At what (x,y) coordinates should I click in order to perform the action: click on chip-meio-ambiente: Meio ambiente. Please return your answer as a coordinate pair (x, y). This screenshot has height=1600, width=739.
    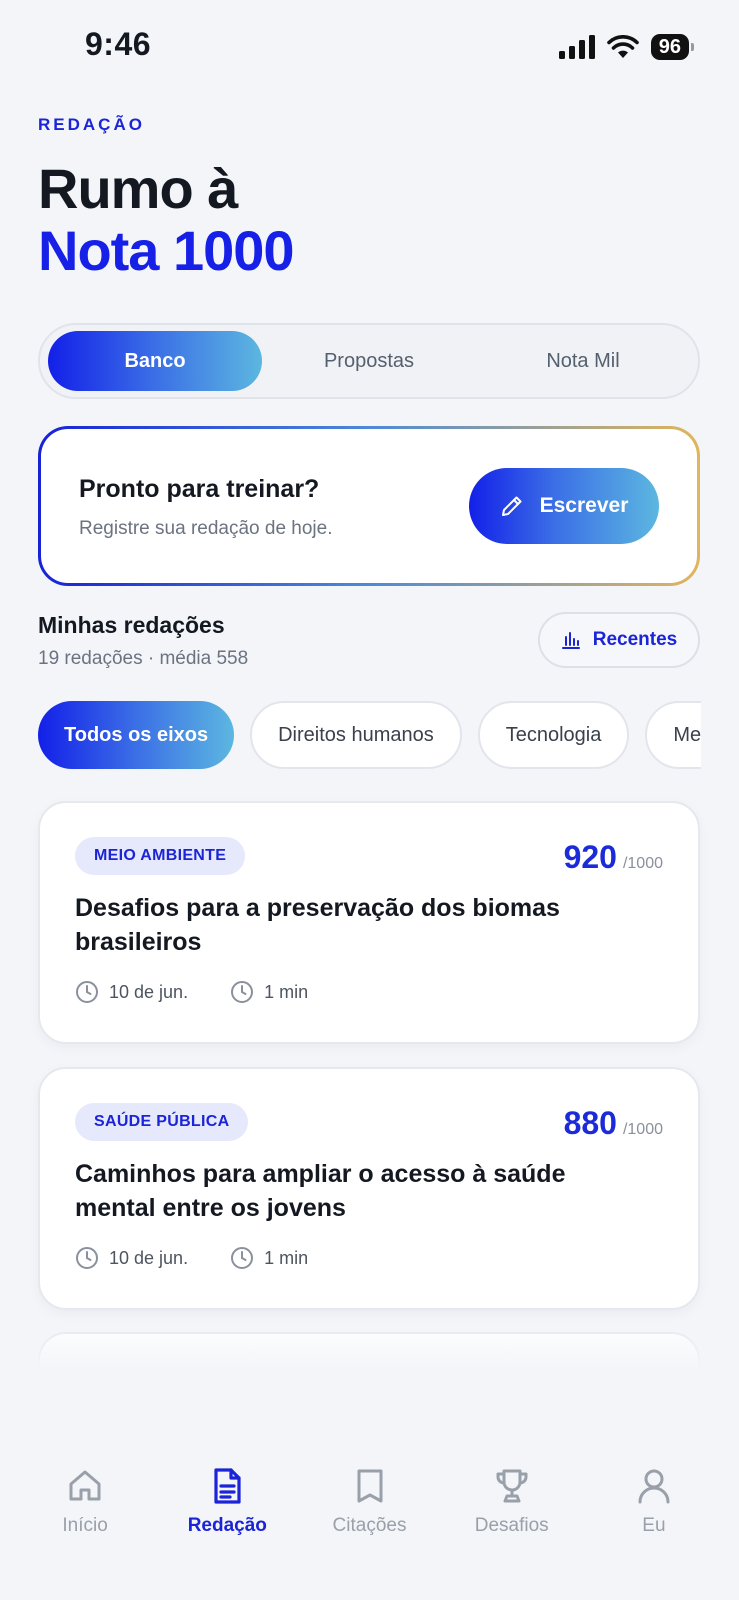
    Looking at the image, I should click on (673, 735).